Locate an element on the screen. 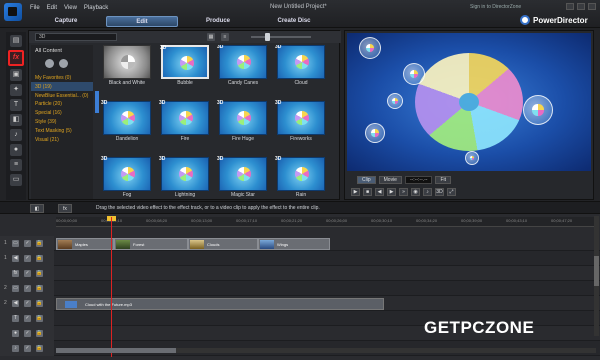 The width and height of the screenshot is (600, 360). tab-edit: Edit is located at coordinates (142, 21).